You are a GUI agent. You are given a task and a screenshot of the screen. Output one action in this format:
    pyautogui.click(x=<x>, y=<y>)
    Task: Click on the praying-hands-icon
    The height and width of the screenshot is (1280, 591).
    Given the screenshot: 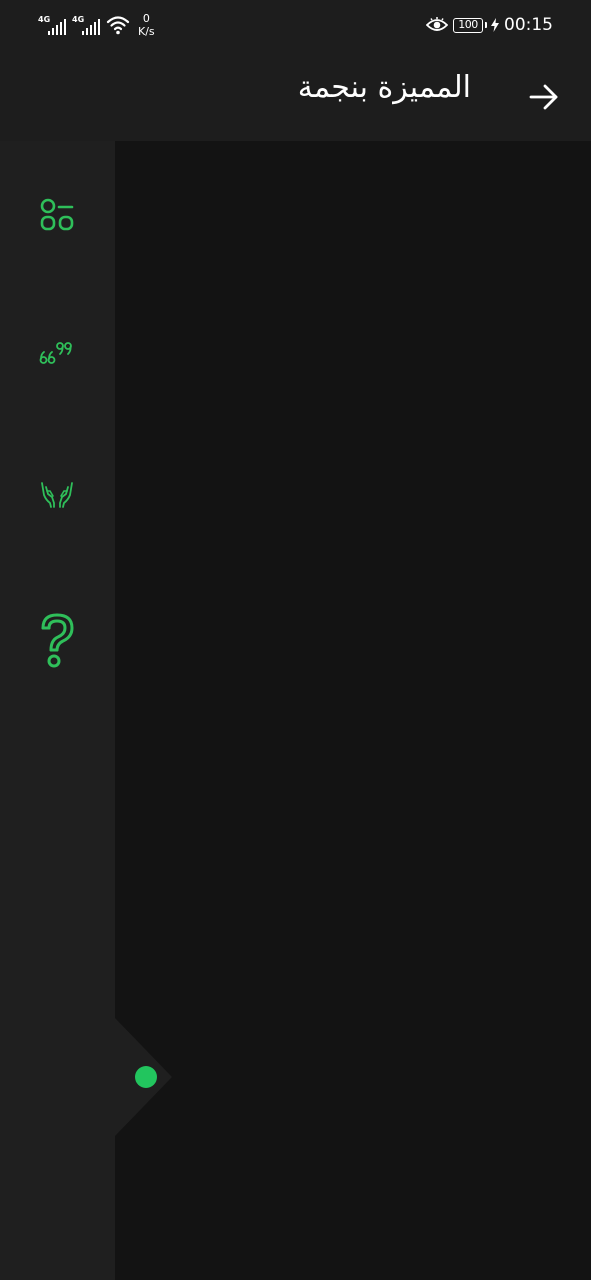 What is the action you would take?
    pyautogui.click(x=57, y=495)
    